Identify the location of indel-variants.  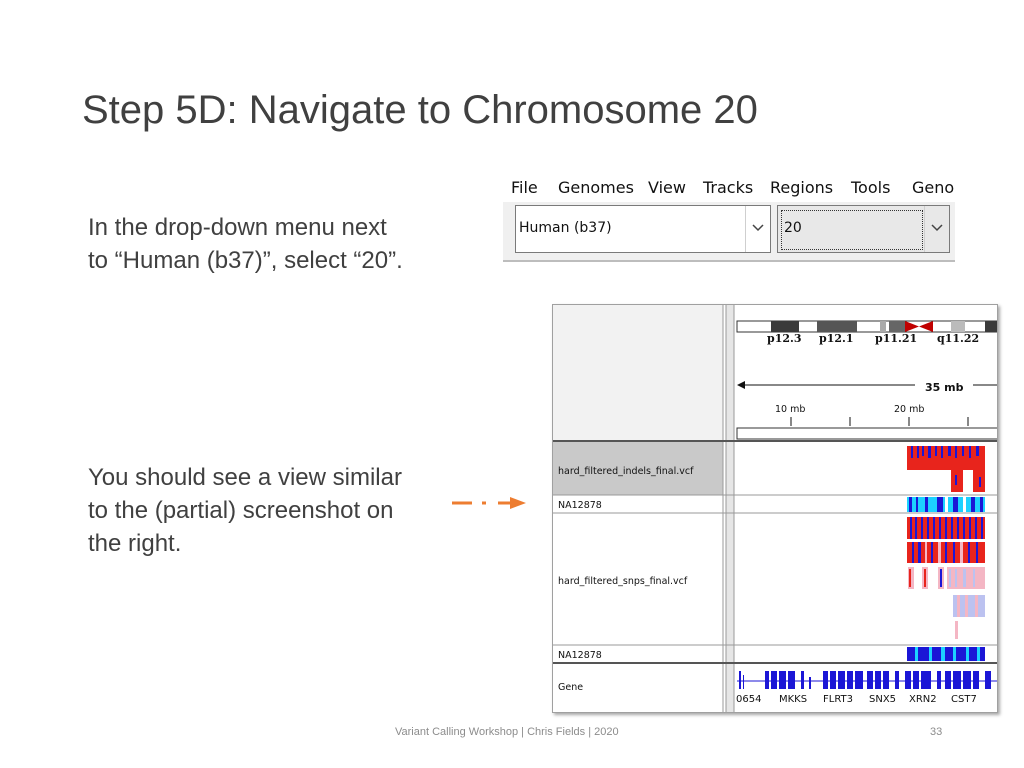
(946, 479).